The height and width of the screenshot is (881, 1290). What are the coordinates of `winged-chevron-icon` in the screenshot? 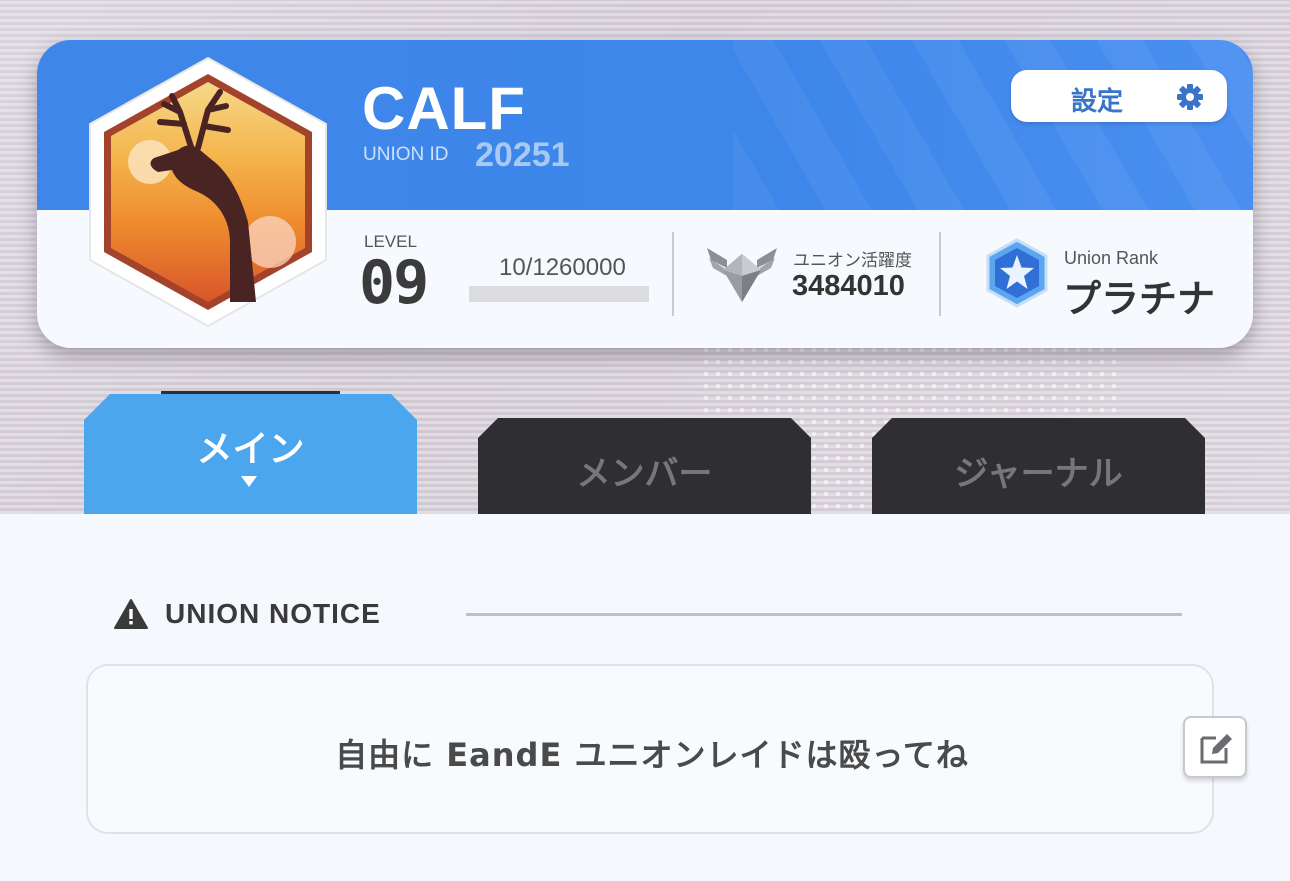 It's located at (742, 275).